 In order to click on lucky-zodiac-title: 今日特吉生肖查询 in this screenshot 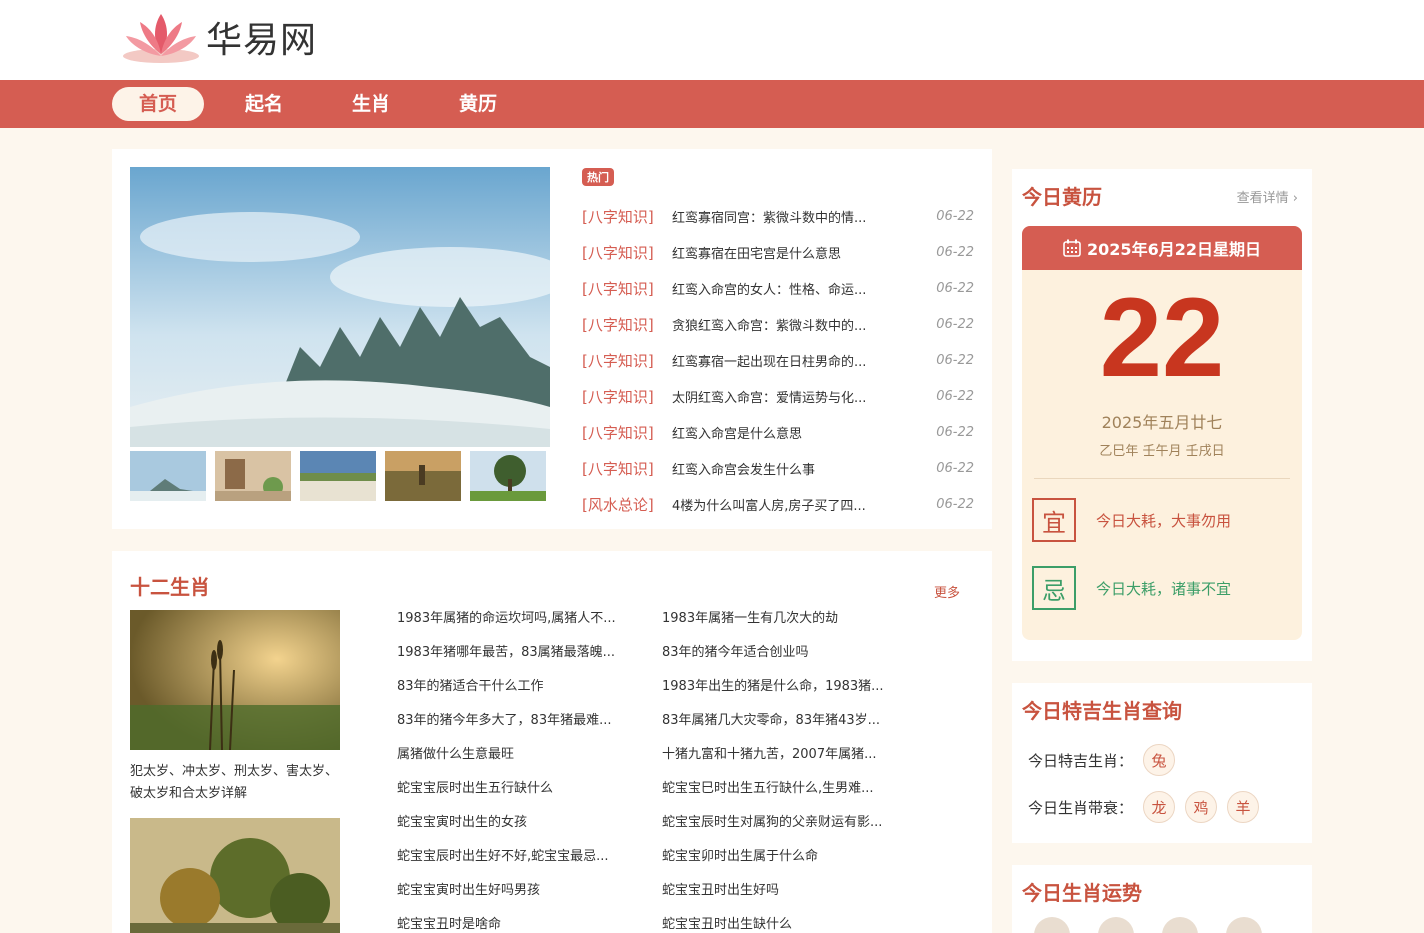, I will do `click(1102, 711)`.